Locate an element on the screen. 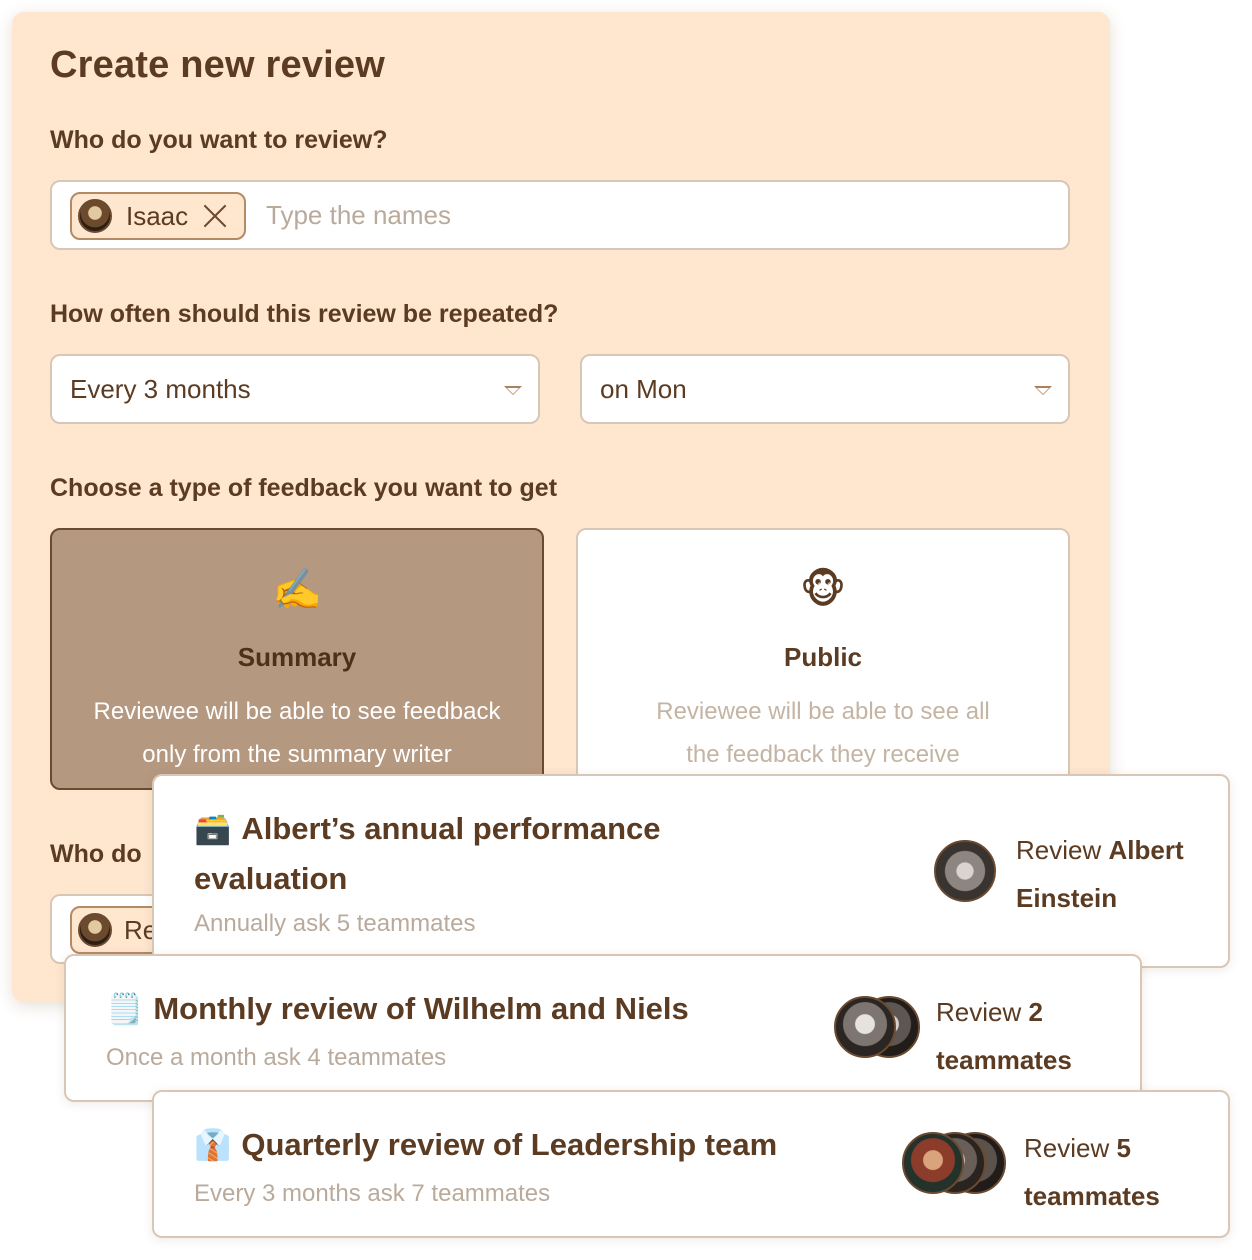 The width and height of the screenshot is (1252, 1260). reviewee-chip-name: Isaac is located at coordinates (157, 215).